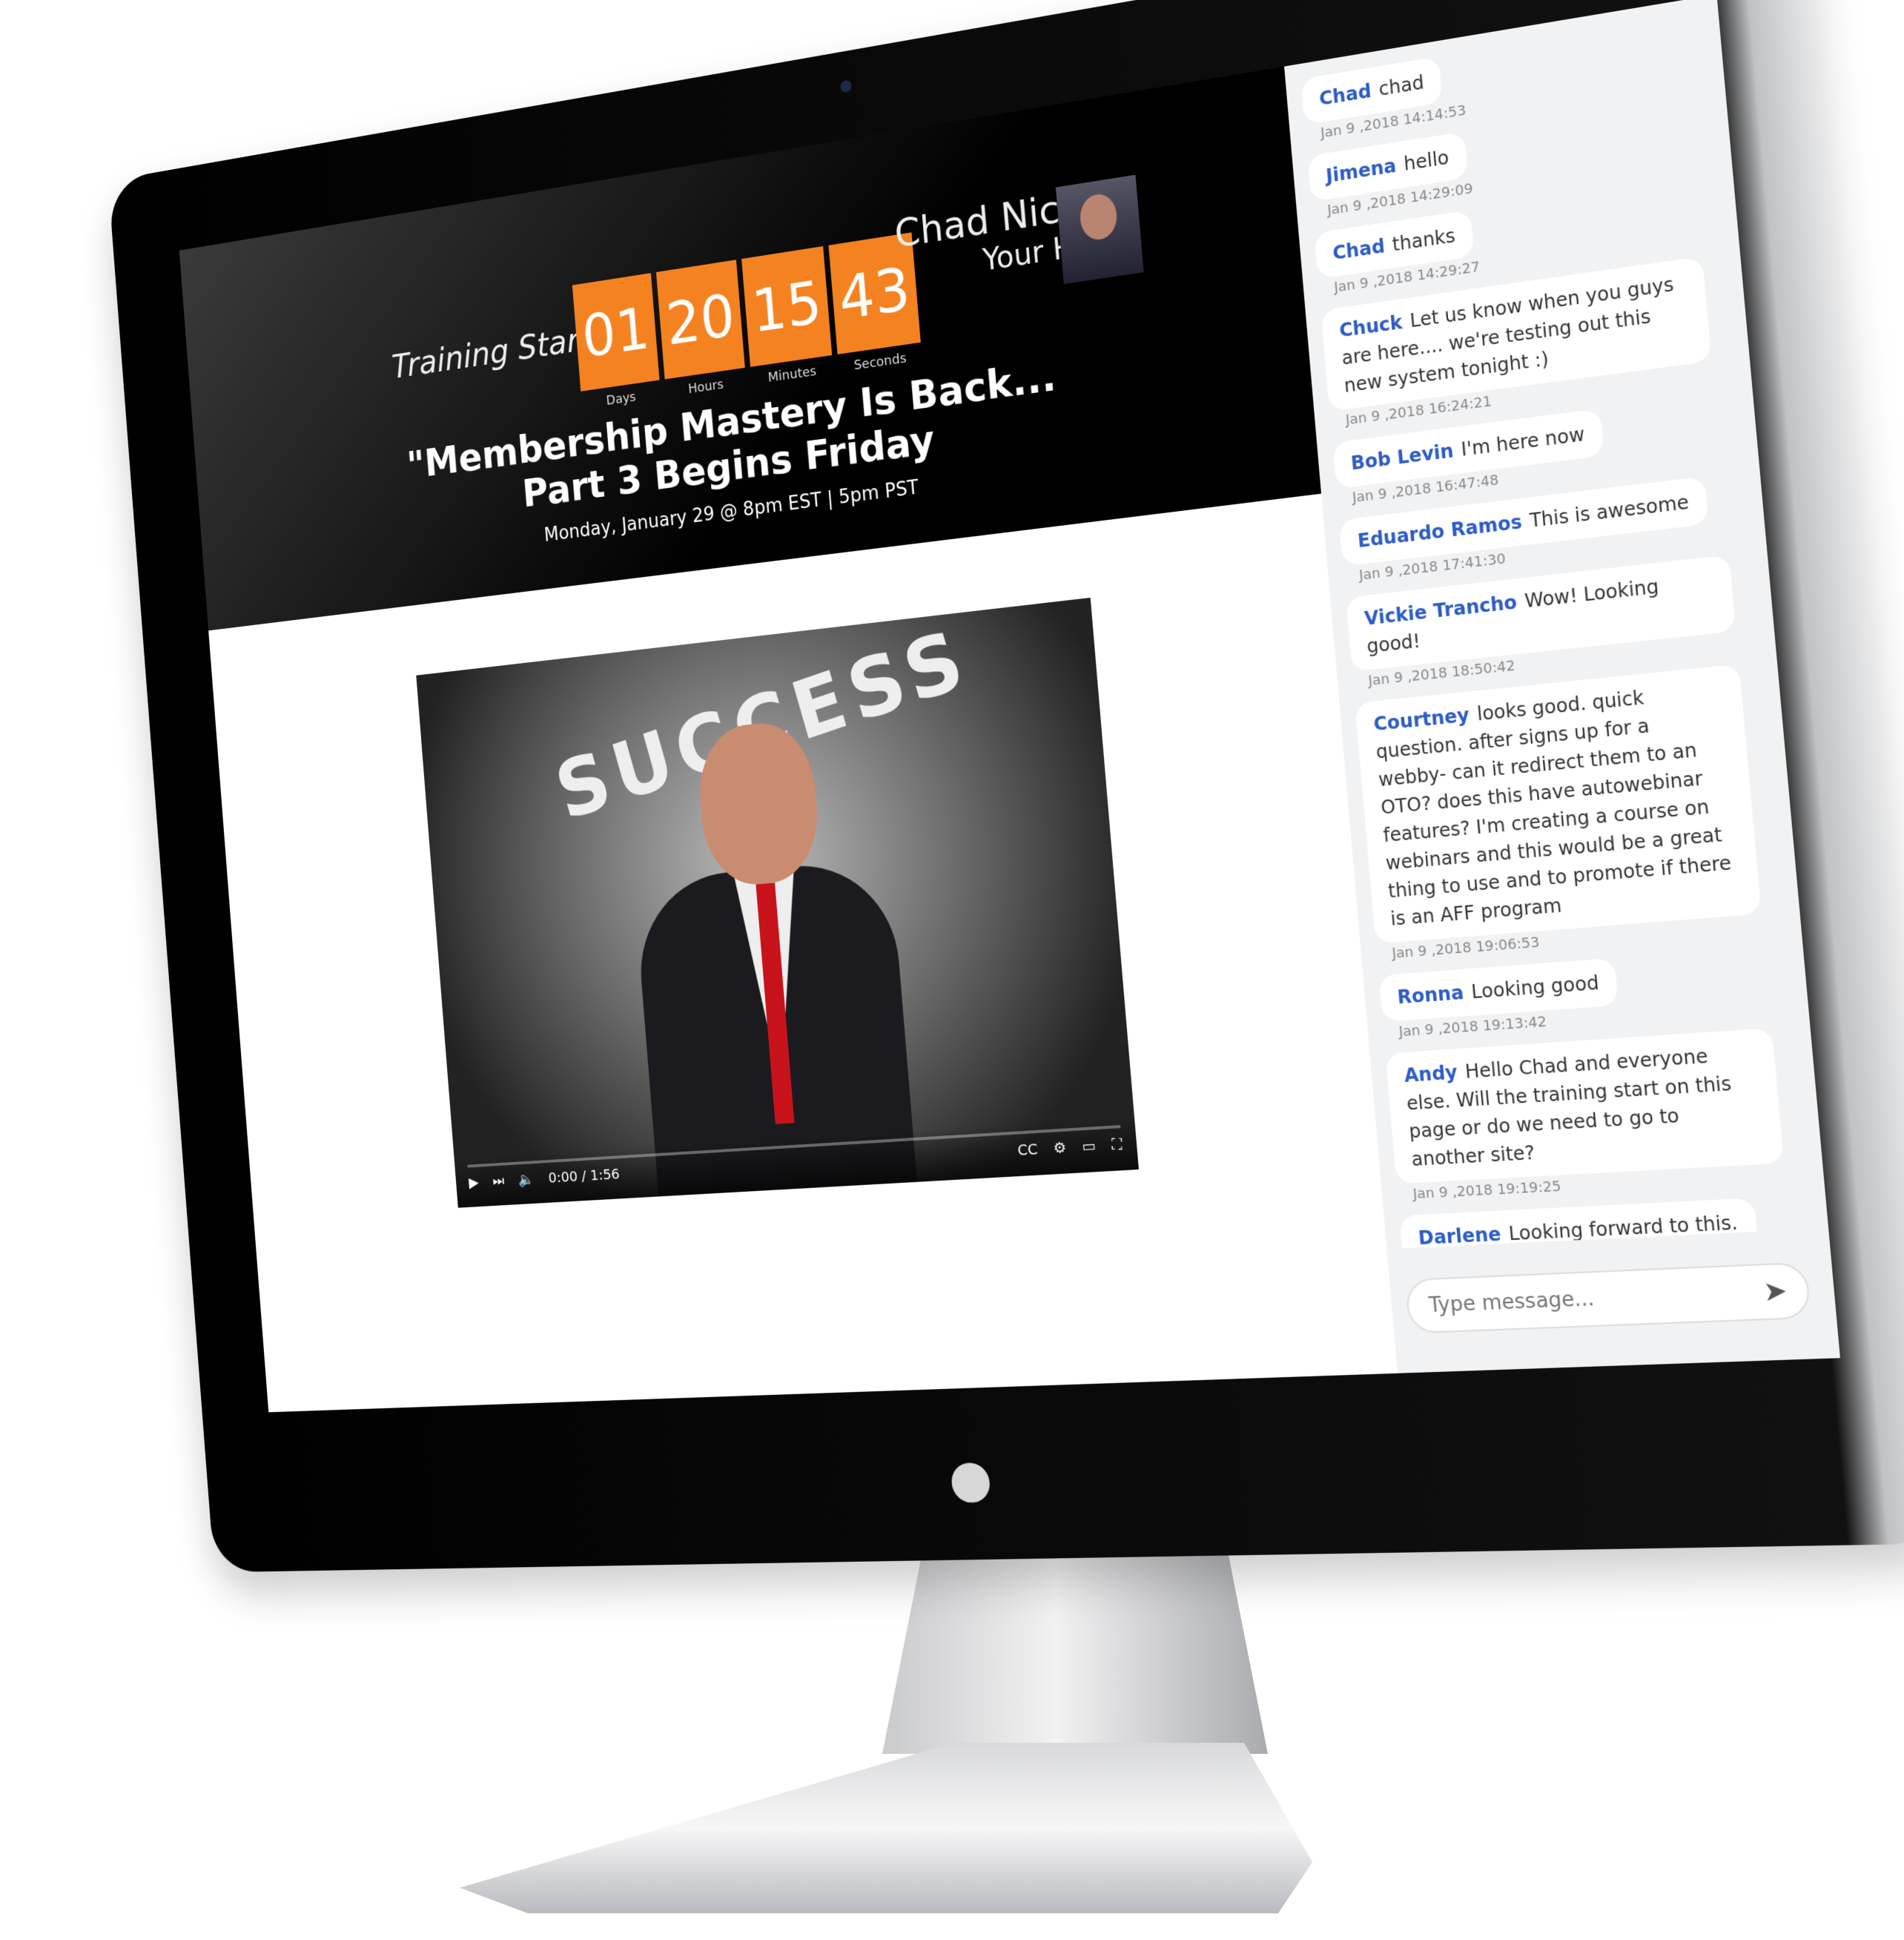 The image size is (1904, 1940). I want to click on cc-icon: CC, so click(1027, 1149).